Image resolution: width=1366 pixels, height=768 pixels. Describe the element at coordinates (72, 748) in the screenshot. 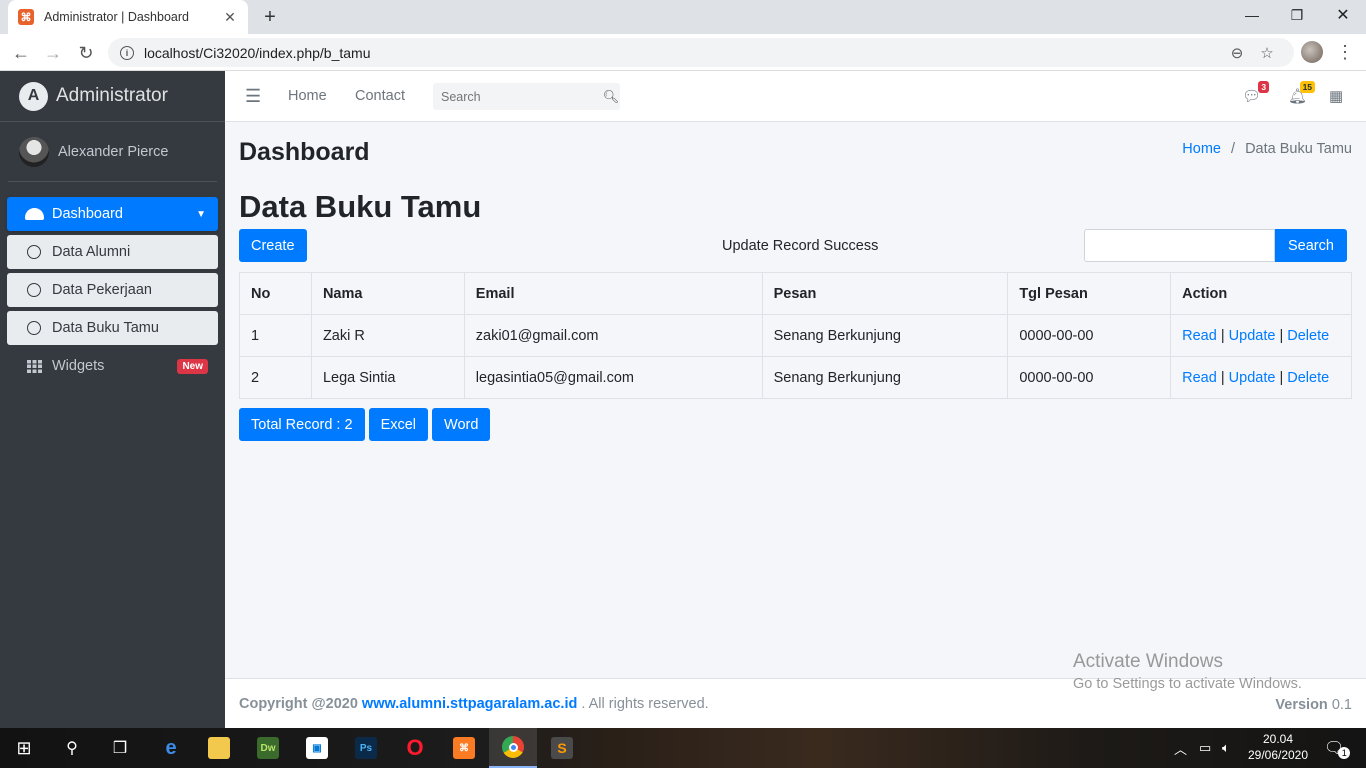

I see `search-icon: ⚲` at that location.